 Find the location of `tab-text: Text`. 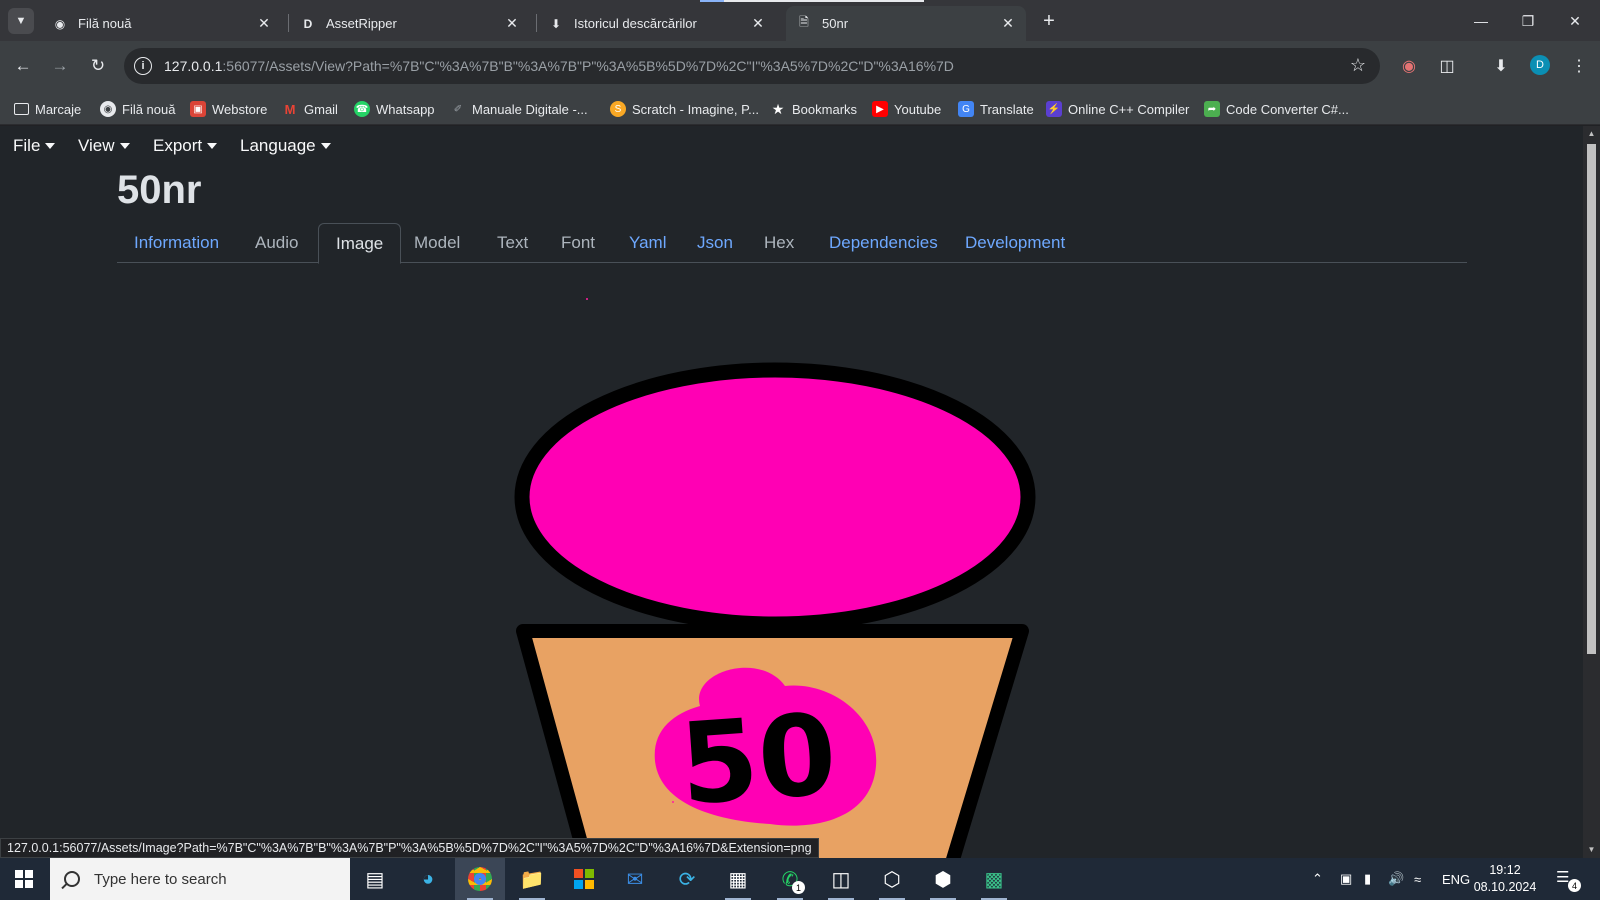

tab-text: Text is located at coordinates (512, 243).